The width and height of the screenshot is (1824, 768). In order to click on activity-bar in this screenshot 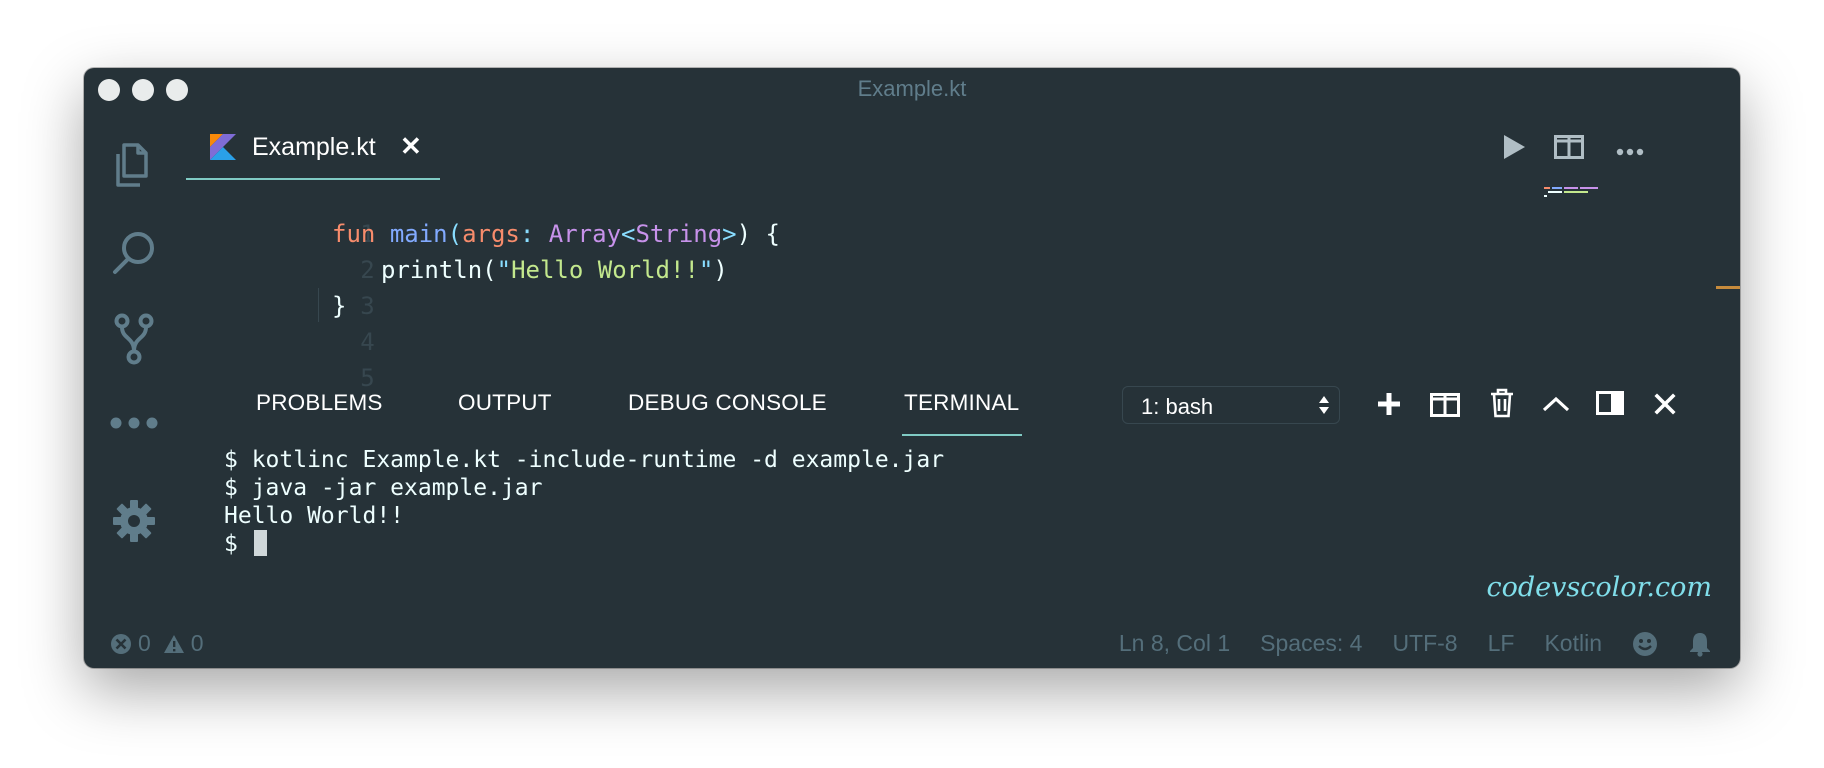, I will do `click(135, 388)`.